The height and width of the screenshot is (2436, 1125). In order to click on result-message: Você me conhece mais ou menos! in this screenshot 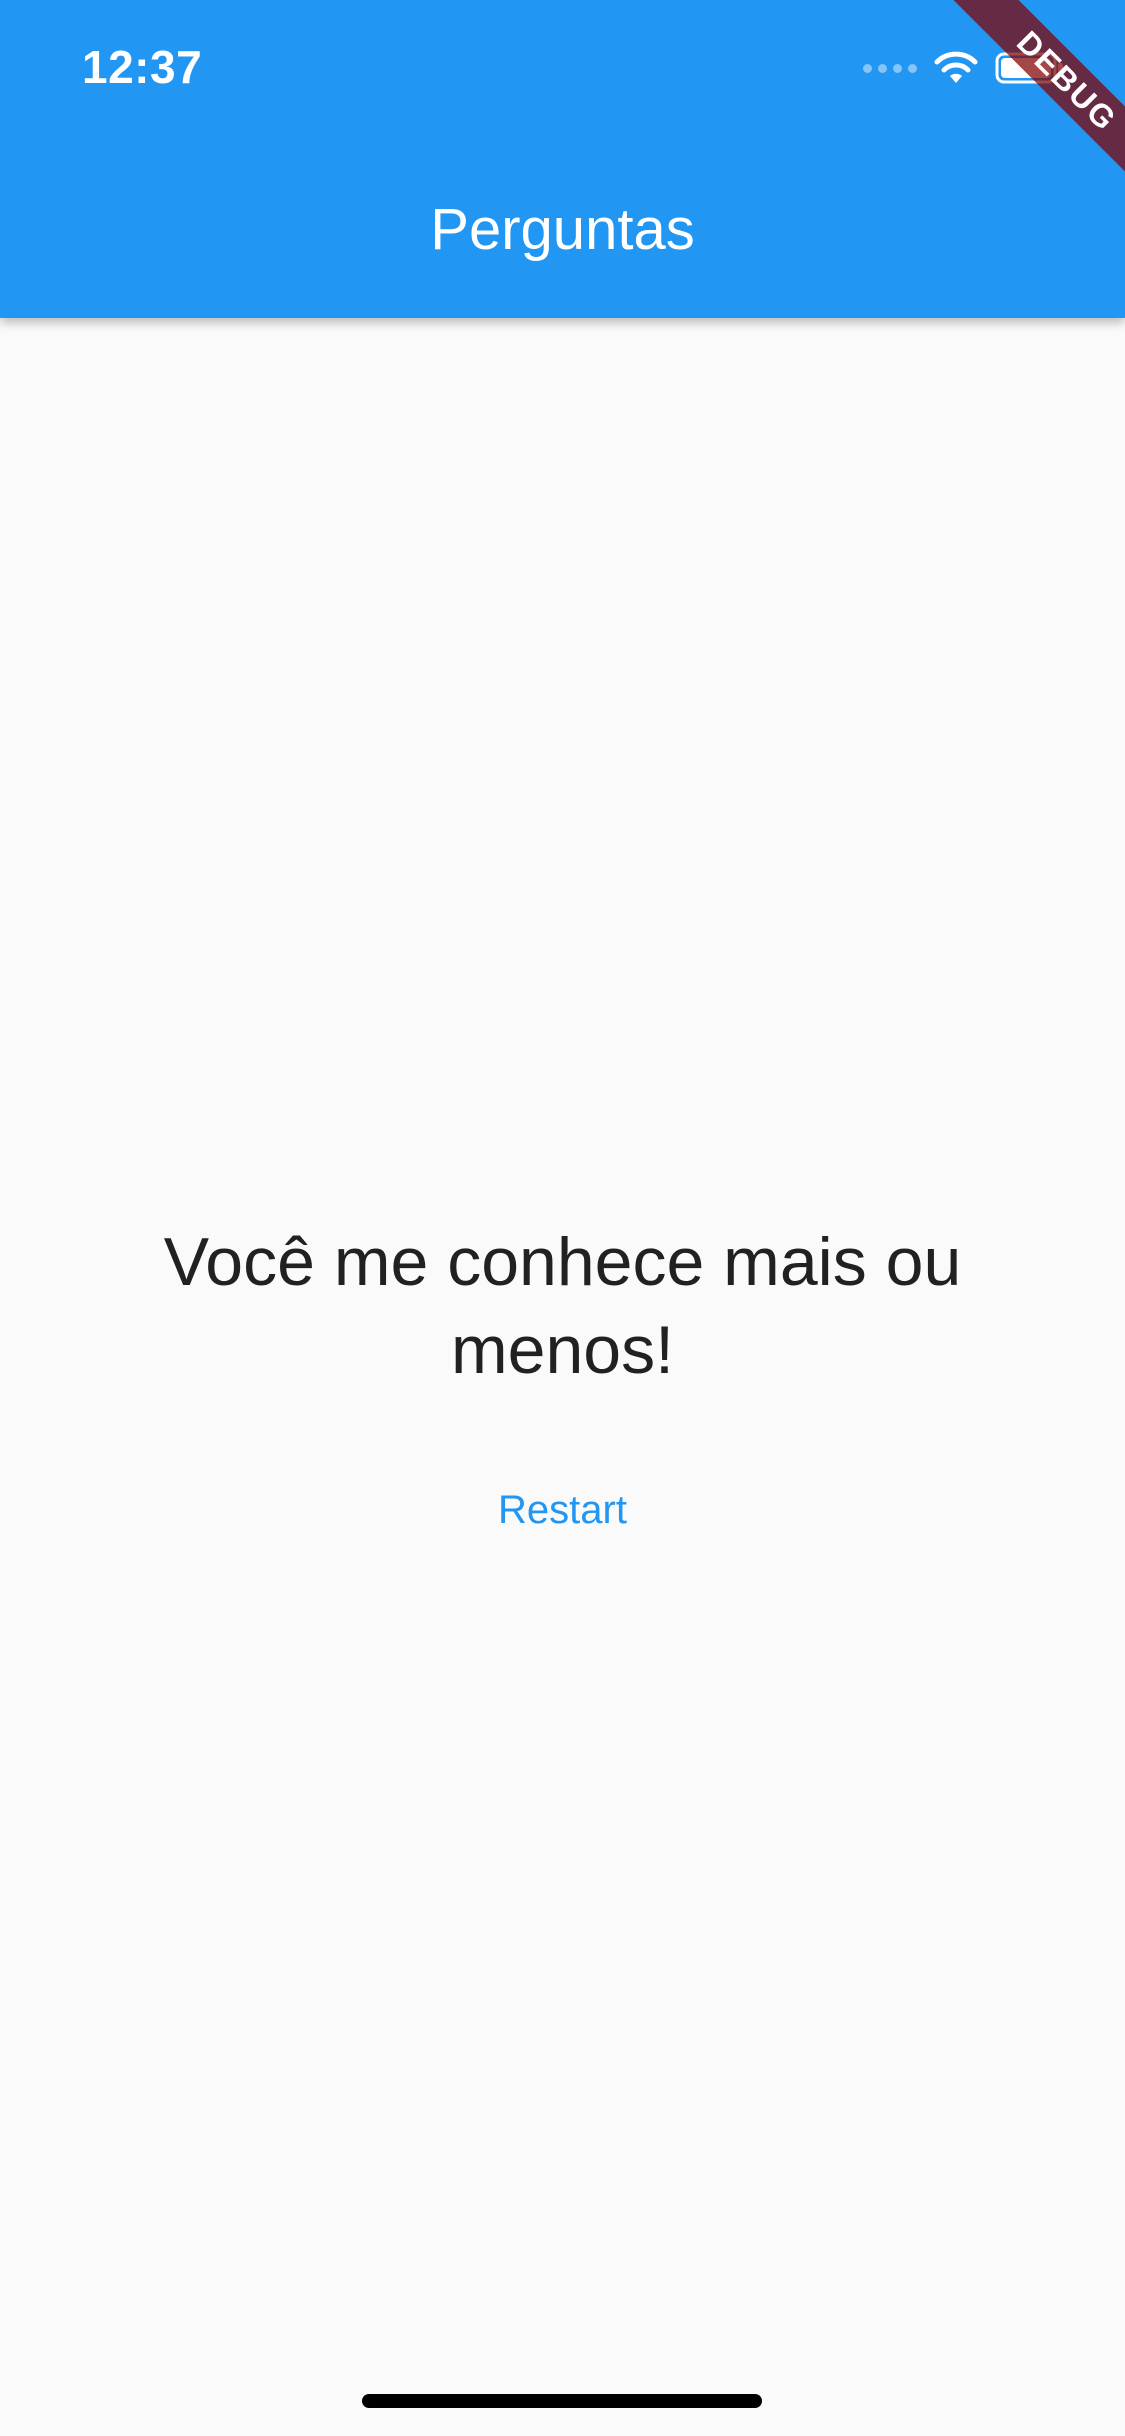, I will do `click(562, 1306)`.